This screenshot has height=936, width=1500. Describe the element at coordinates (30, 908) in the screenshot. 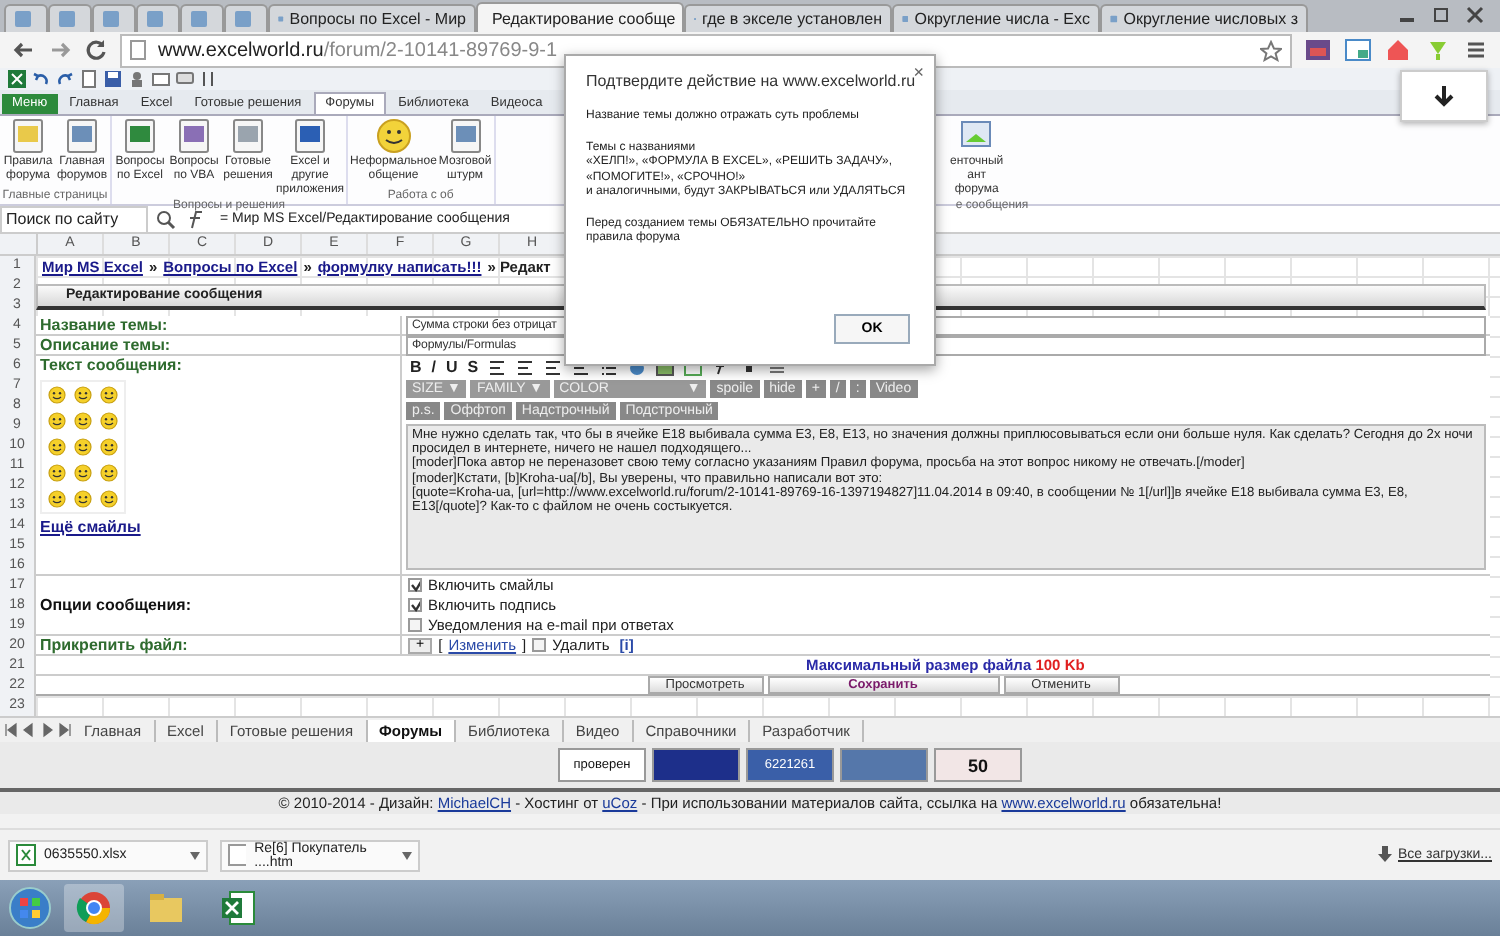

I see `start-icon` at that location.